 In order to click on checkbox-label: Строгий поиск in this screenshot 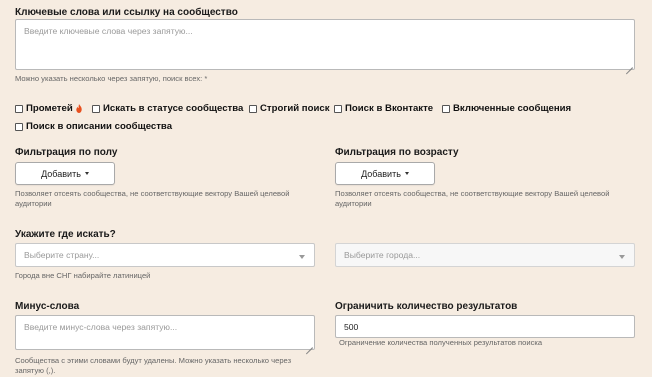, I will do `click(295, 108)`.